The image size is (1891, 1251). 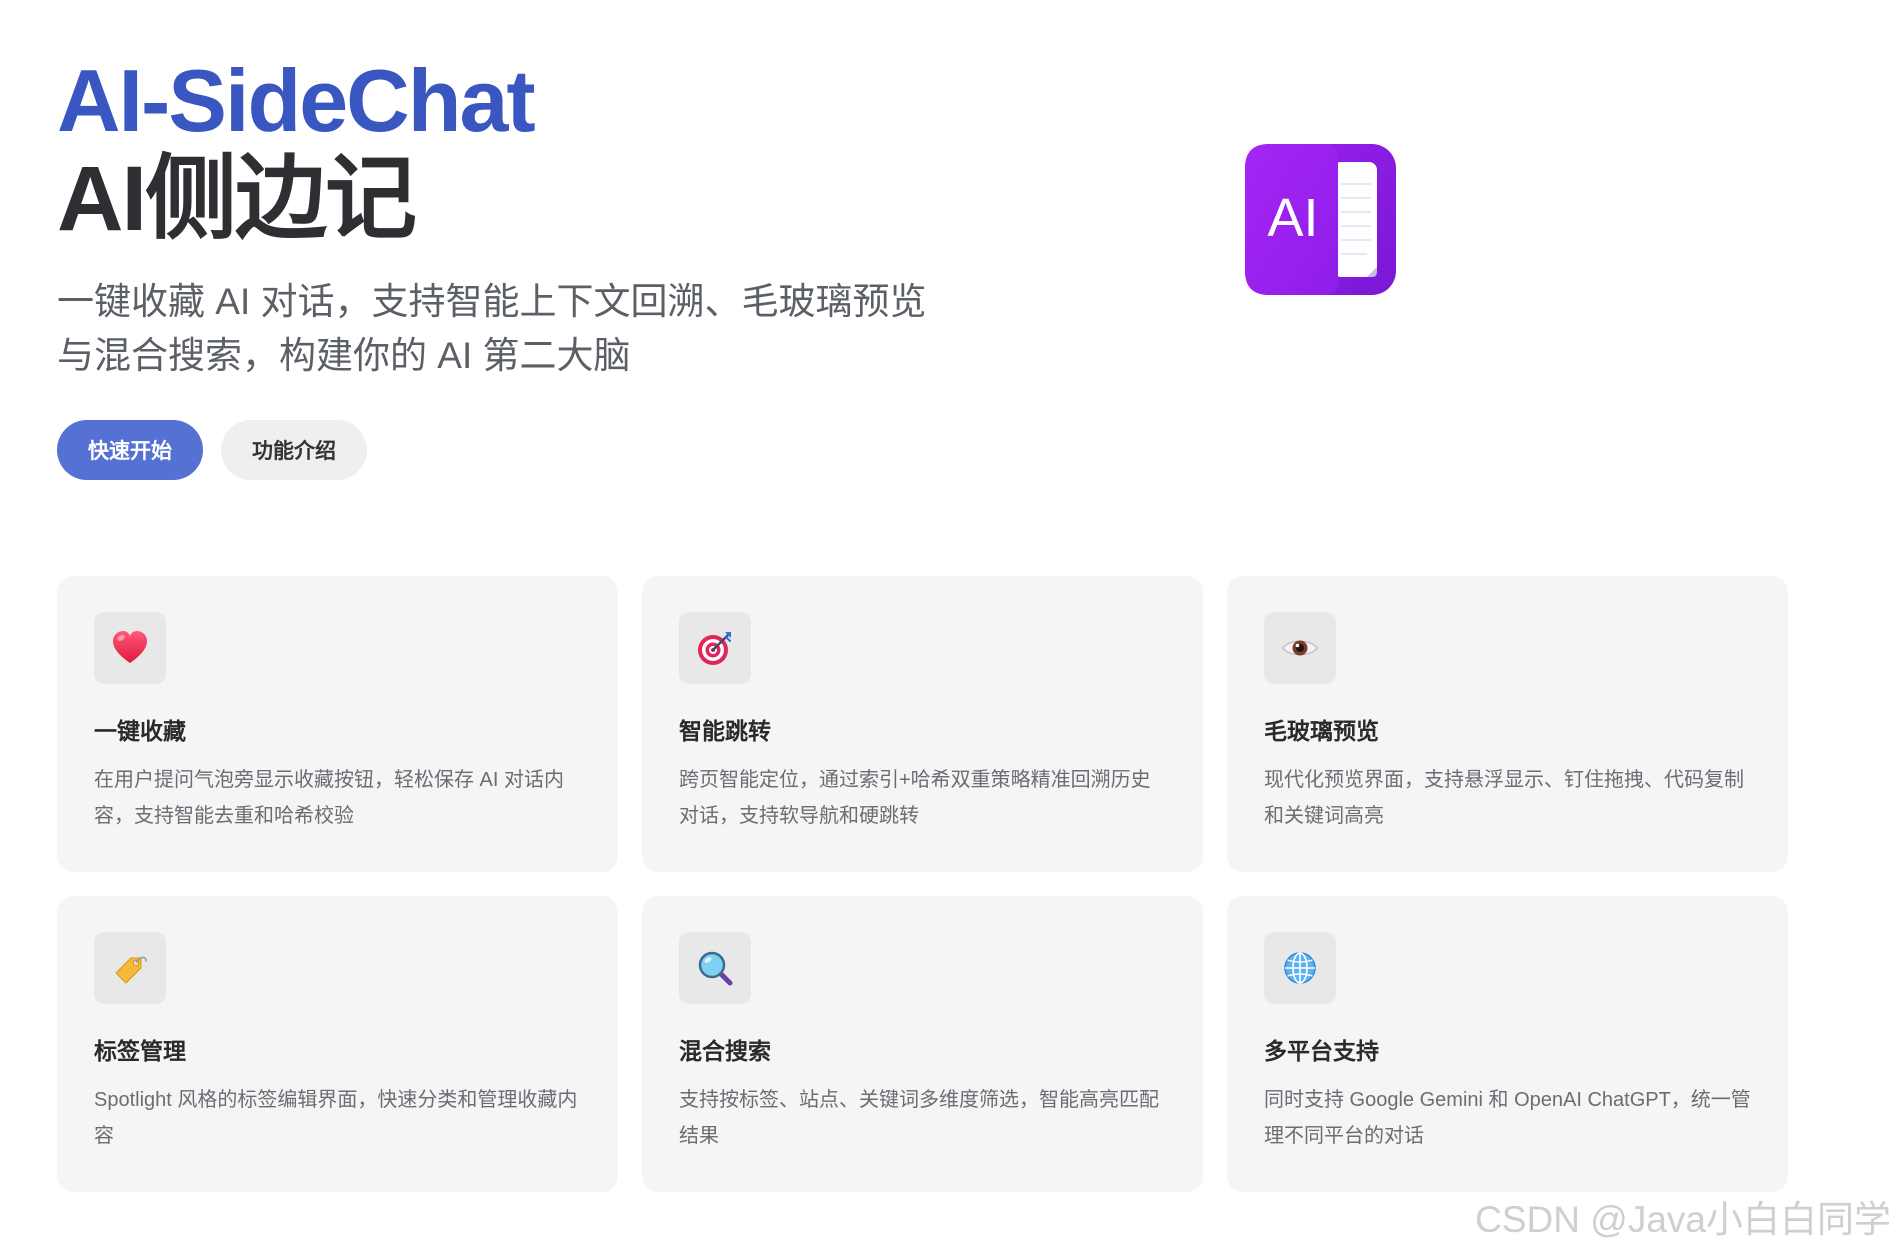 I want to click on quick-start-button: 快速开始, so click(x=130, y=450).